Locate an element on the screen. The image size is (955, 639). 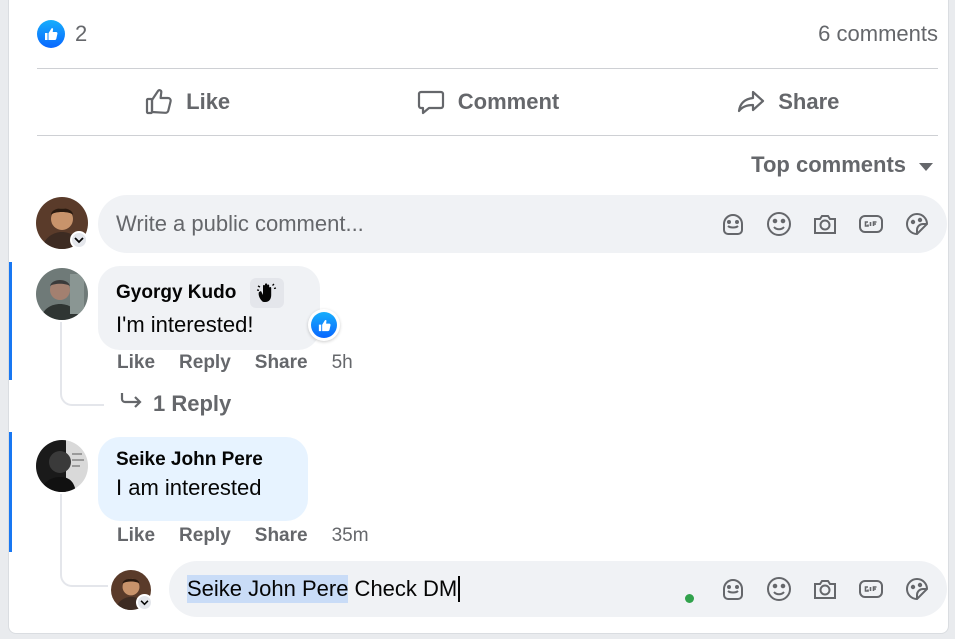
comment-reaction-badge is located at coordinates (324, 325).